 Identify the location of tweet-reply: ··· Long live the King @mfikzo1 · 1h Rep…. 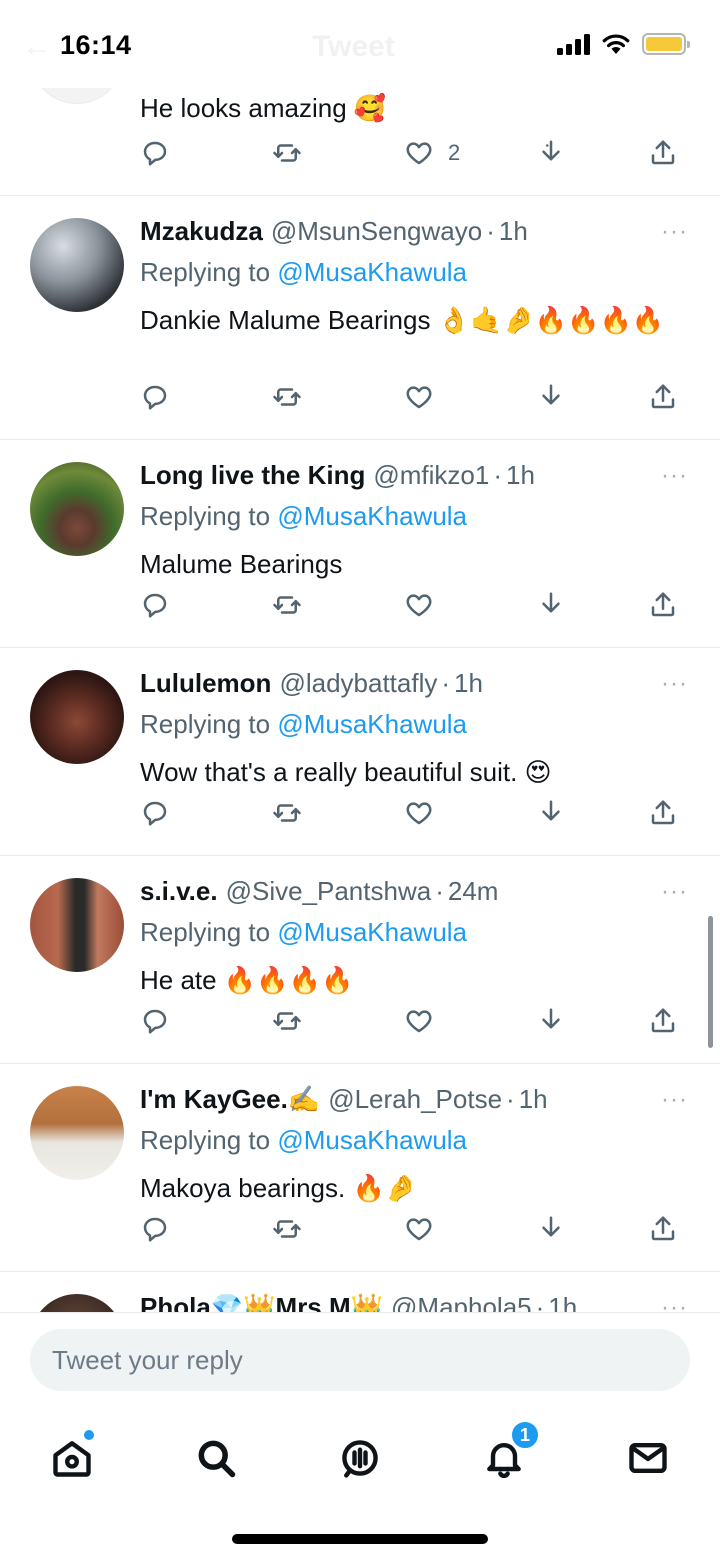
(360, 544).